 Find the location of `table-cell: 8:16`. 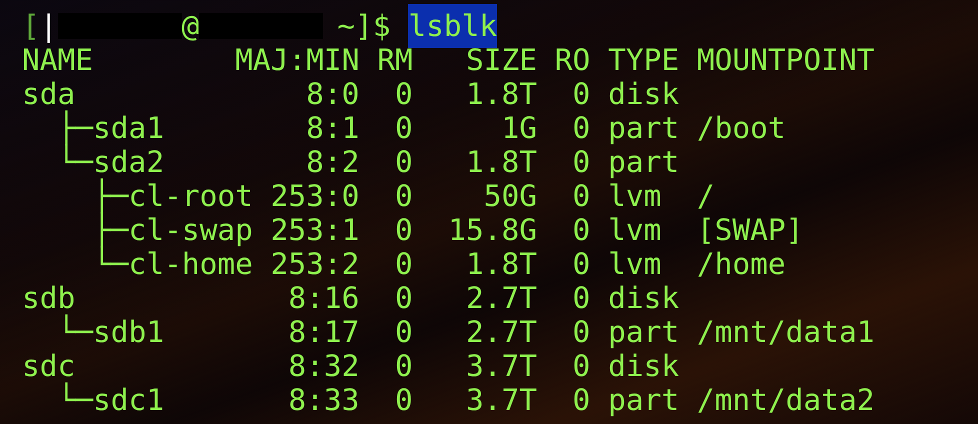

table-cell: 8:16 is located at coordinates (324, 297).